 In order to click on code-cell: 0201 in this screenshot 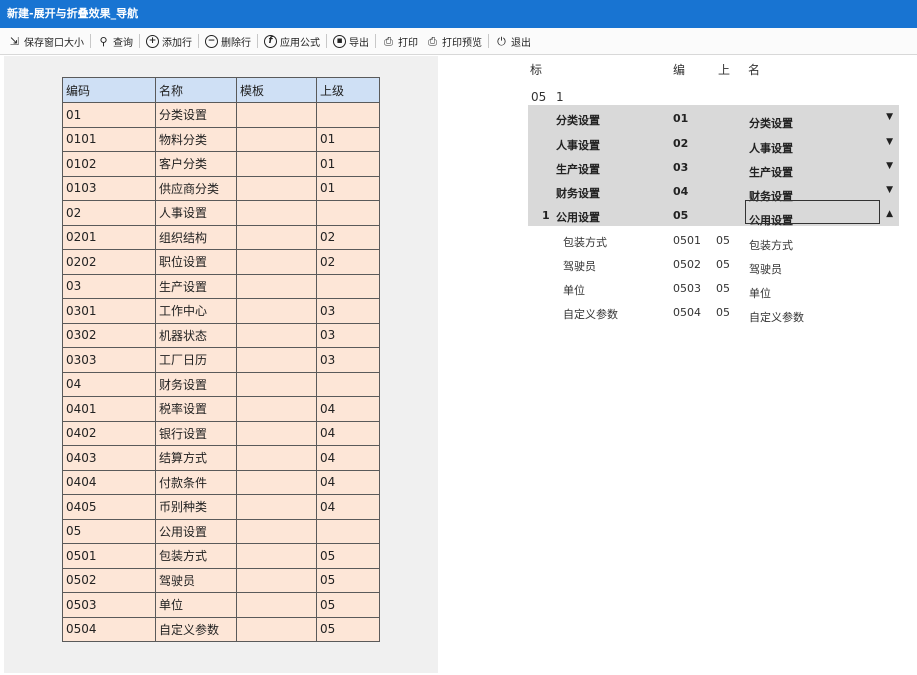, I will do `click(109, 237)`.